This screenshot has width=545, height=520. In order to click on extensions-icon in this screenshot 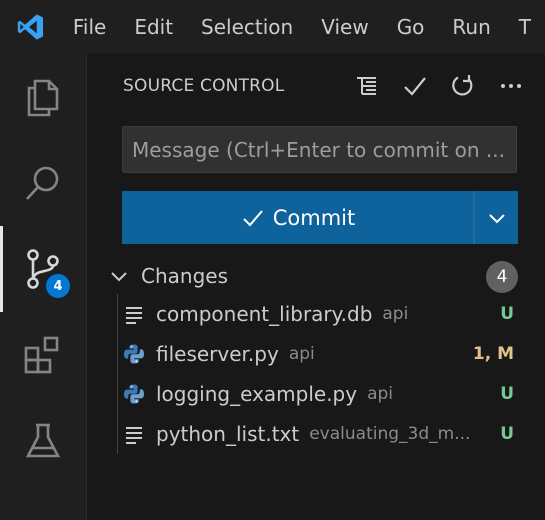, I will do `click(41, 355)`.